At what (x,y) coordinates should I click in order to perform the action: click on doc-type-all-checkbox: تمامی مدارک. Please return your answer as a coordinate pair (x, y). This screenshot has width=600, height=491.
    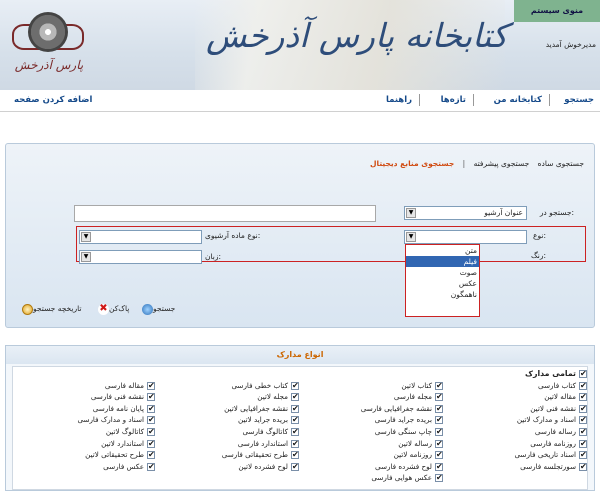
    Looking at the image, I should click on (515, 374).